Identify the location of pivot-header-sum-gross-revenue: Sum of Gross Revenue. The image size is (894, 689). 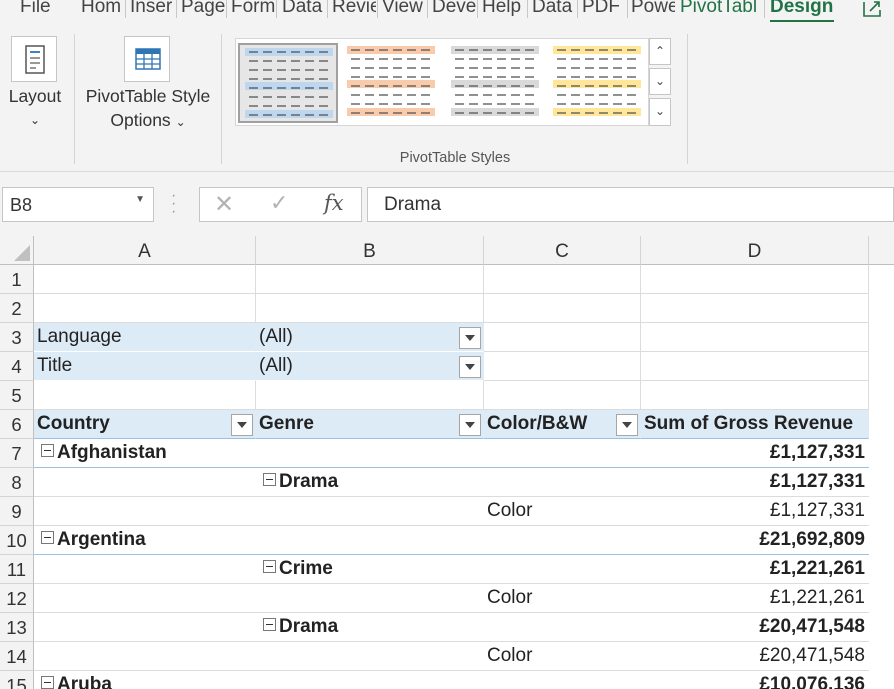
(755, 424).